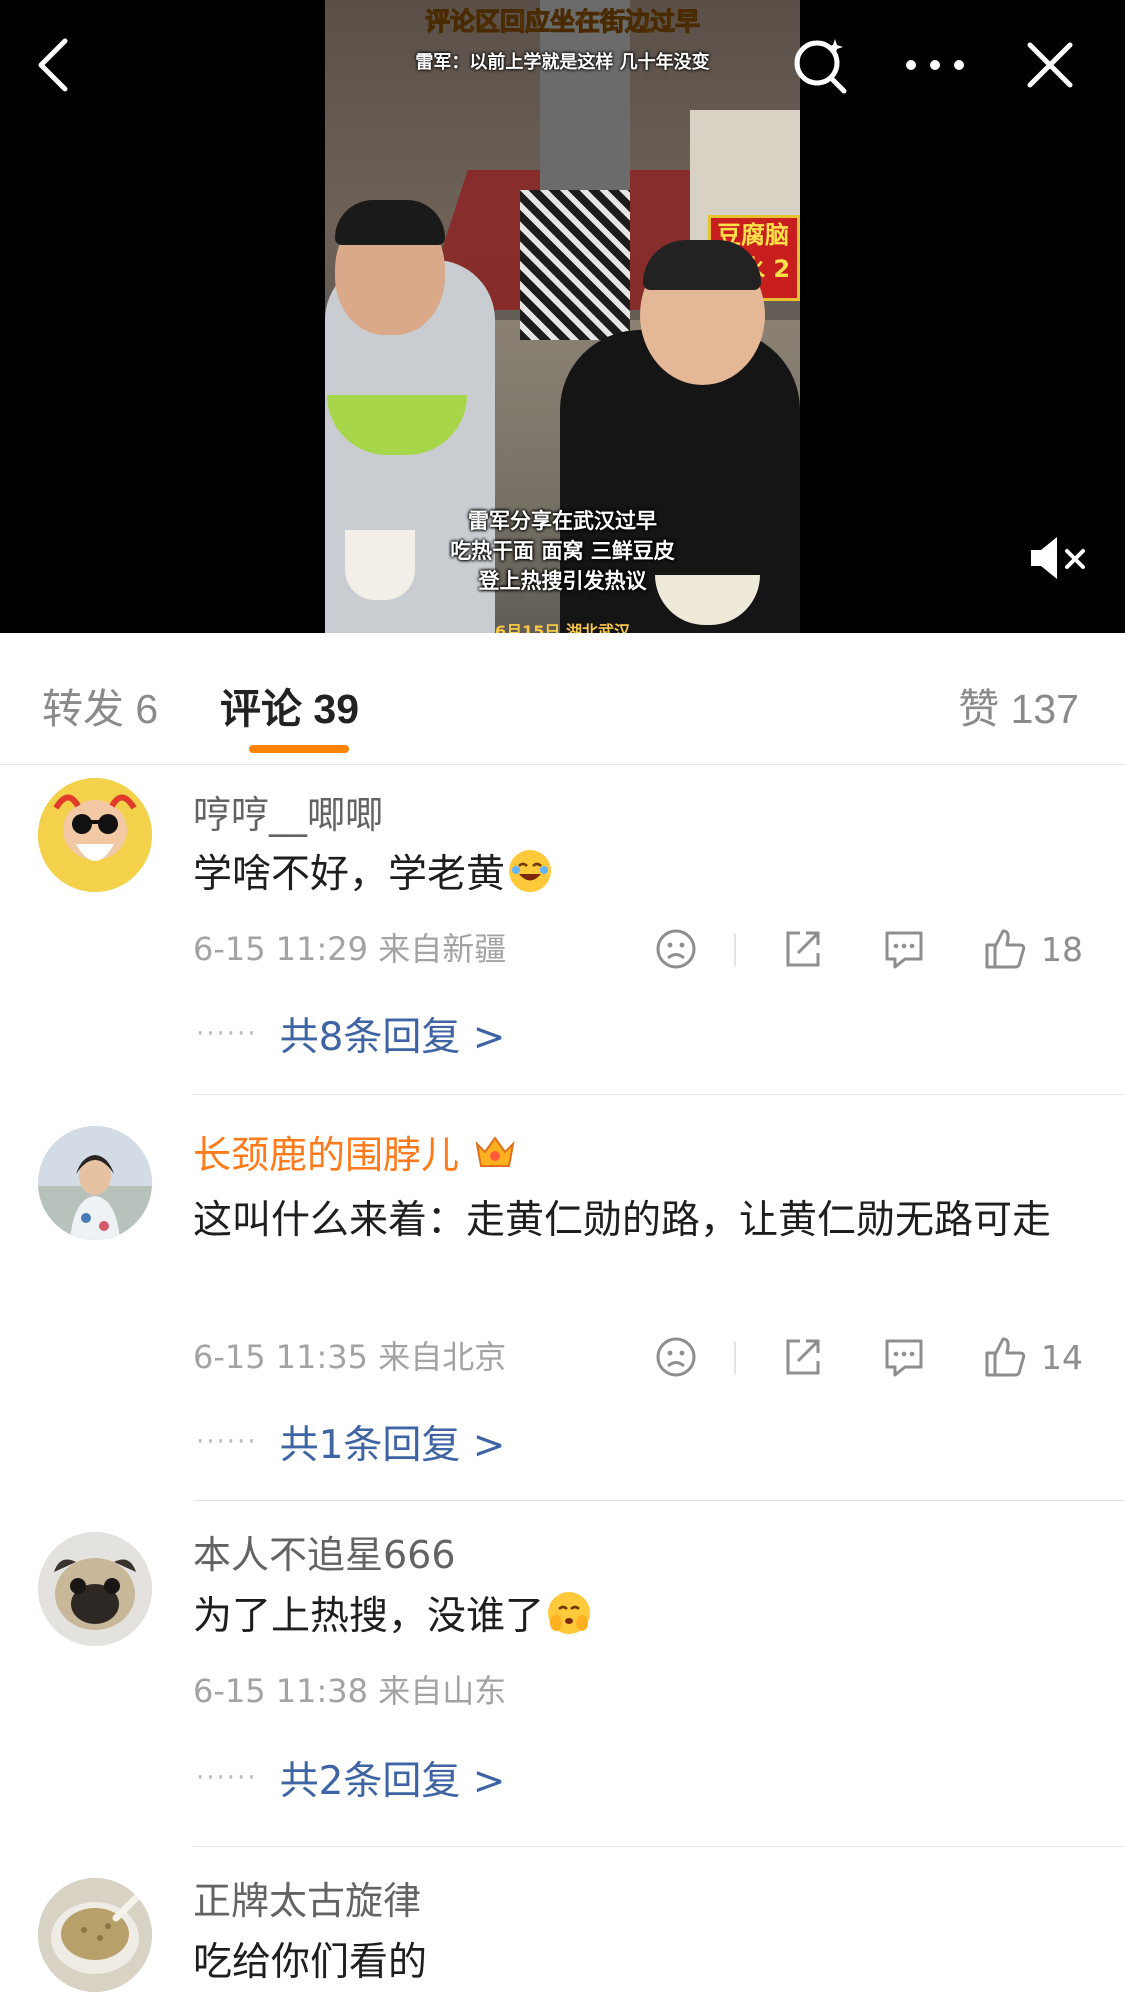  I want to click on shy-emoji, so click(569, 1613).